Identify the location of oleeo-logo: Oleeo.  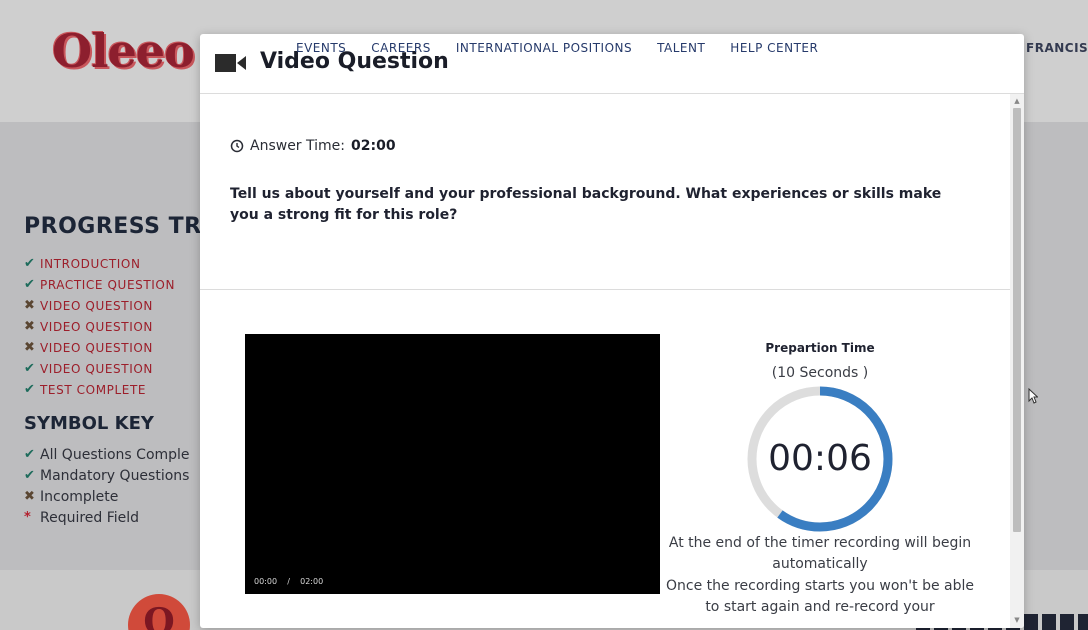
(123, 51).